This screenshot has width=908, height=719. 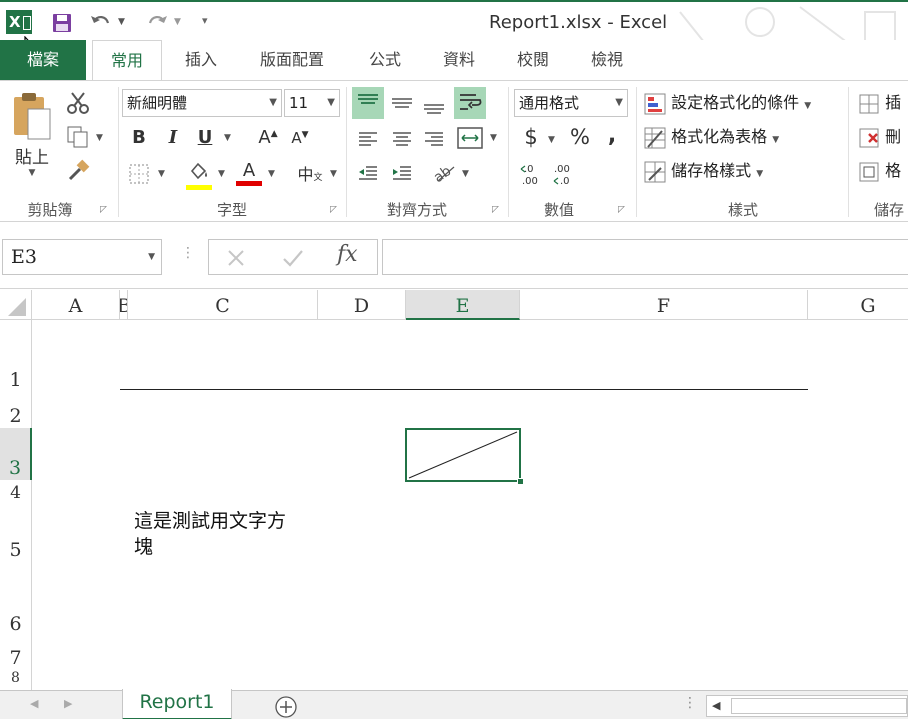 What do you see at coordinates (16, 680) in the screenshot?
I see `row-header-8: 8` at bounding box center [16, 680].